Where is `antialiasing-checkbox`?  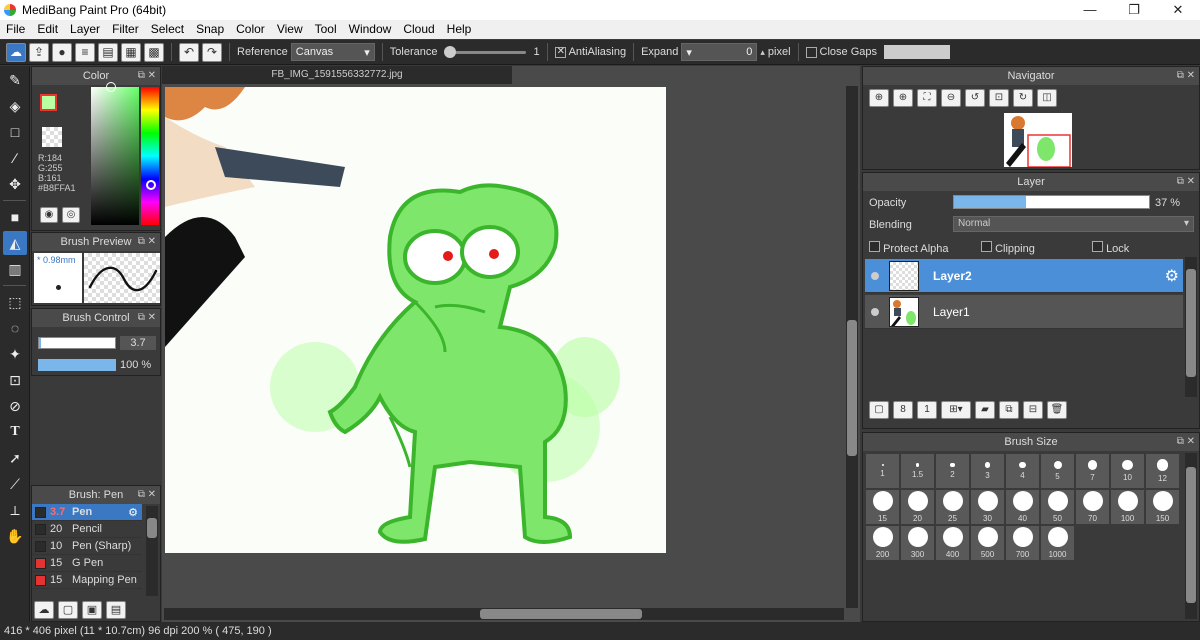
antialiasing-checkbox is located at coordinates (560, 52).